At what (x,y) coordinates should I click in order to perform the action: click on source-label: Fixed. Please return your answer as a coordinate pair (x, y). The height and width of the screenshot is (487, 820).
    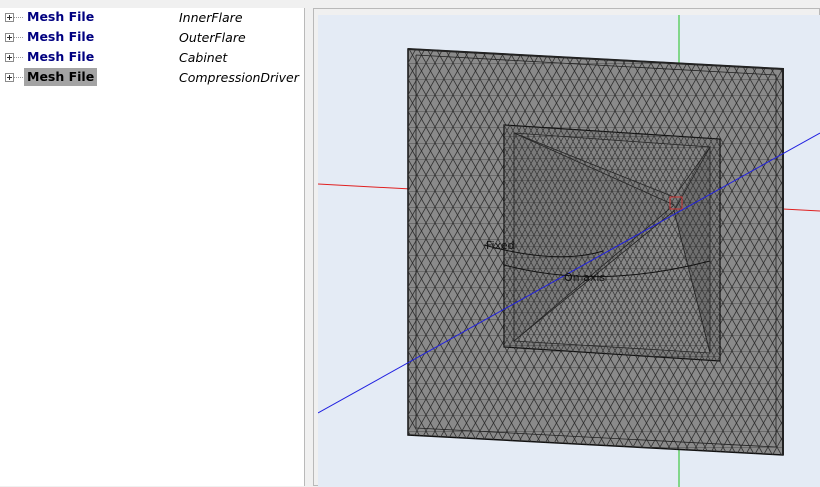
    Looking at the image, I should click on (500, 245).